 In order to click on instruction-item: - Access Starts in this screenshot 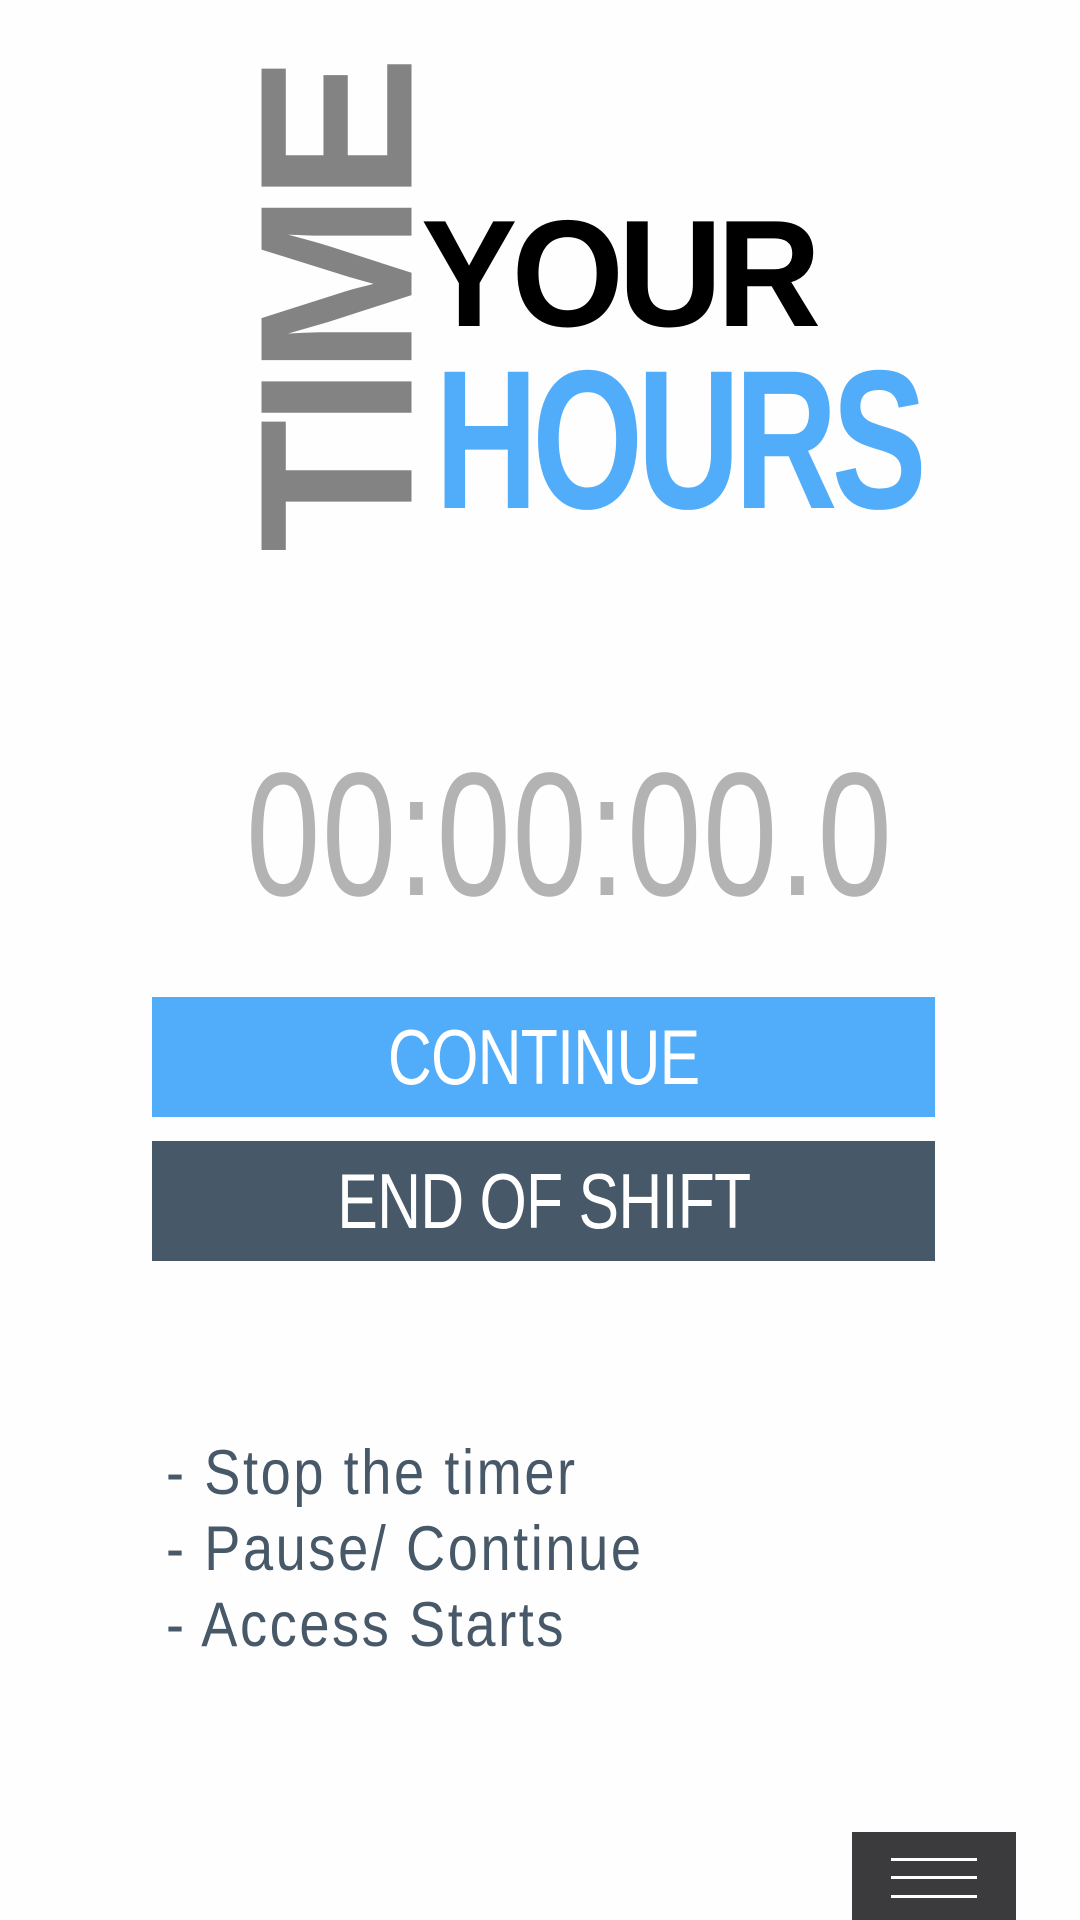, I will do `click(366, 1625)`.